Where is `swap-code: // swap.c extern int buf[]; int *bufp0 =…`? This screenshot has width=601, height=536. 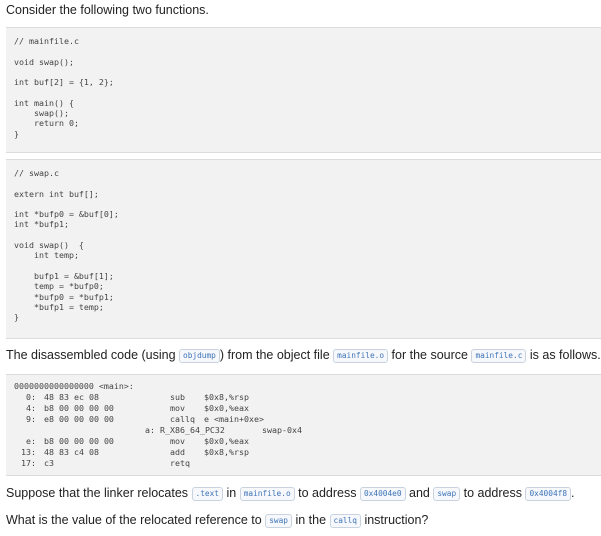 swap-code: // swap.c extern int buf[]; int *bufp0 =… is located at coordinates (66, 245).